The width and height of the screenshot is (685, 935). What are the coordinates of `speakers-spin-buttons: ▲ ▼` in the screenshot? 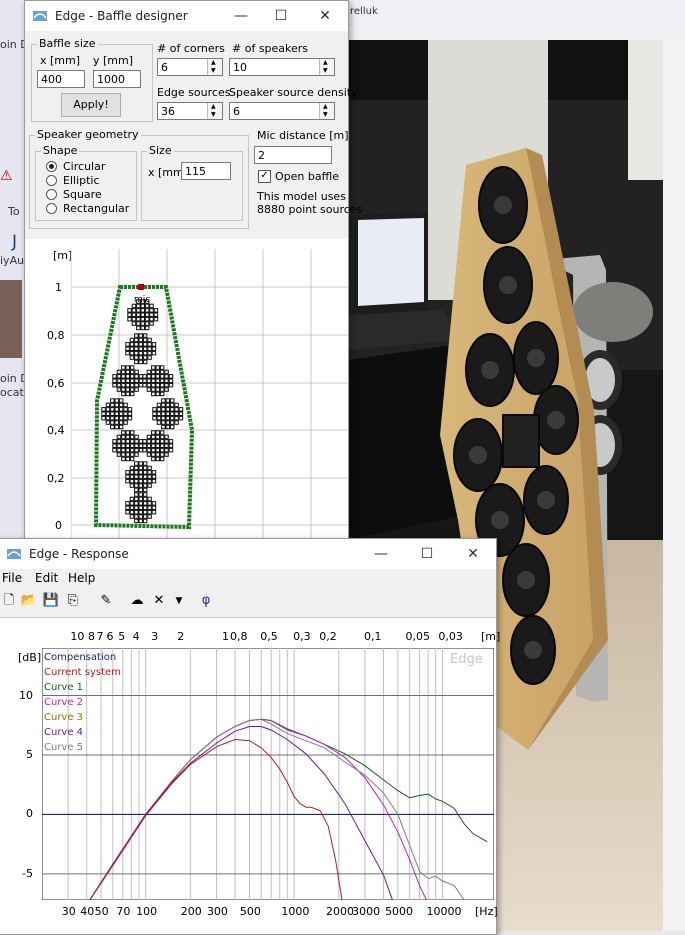 It's located at (326, 67).